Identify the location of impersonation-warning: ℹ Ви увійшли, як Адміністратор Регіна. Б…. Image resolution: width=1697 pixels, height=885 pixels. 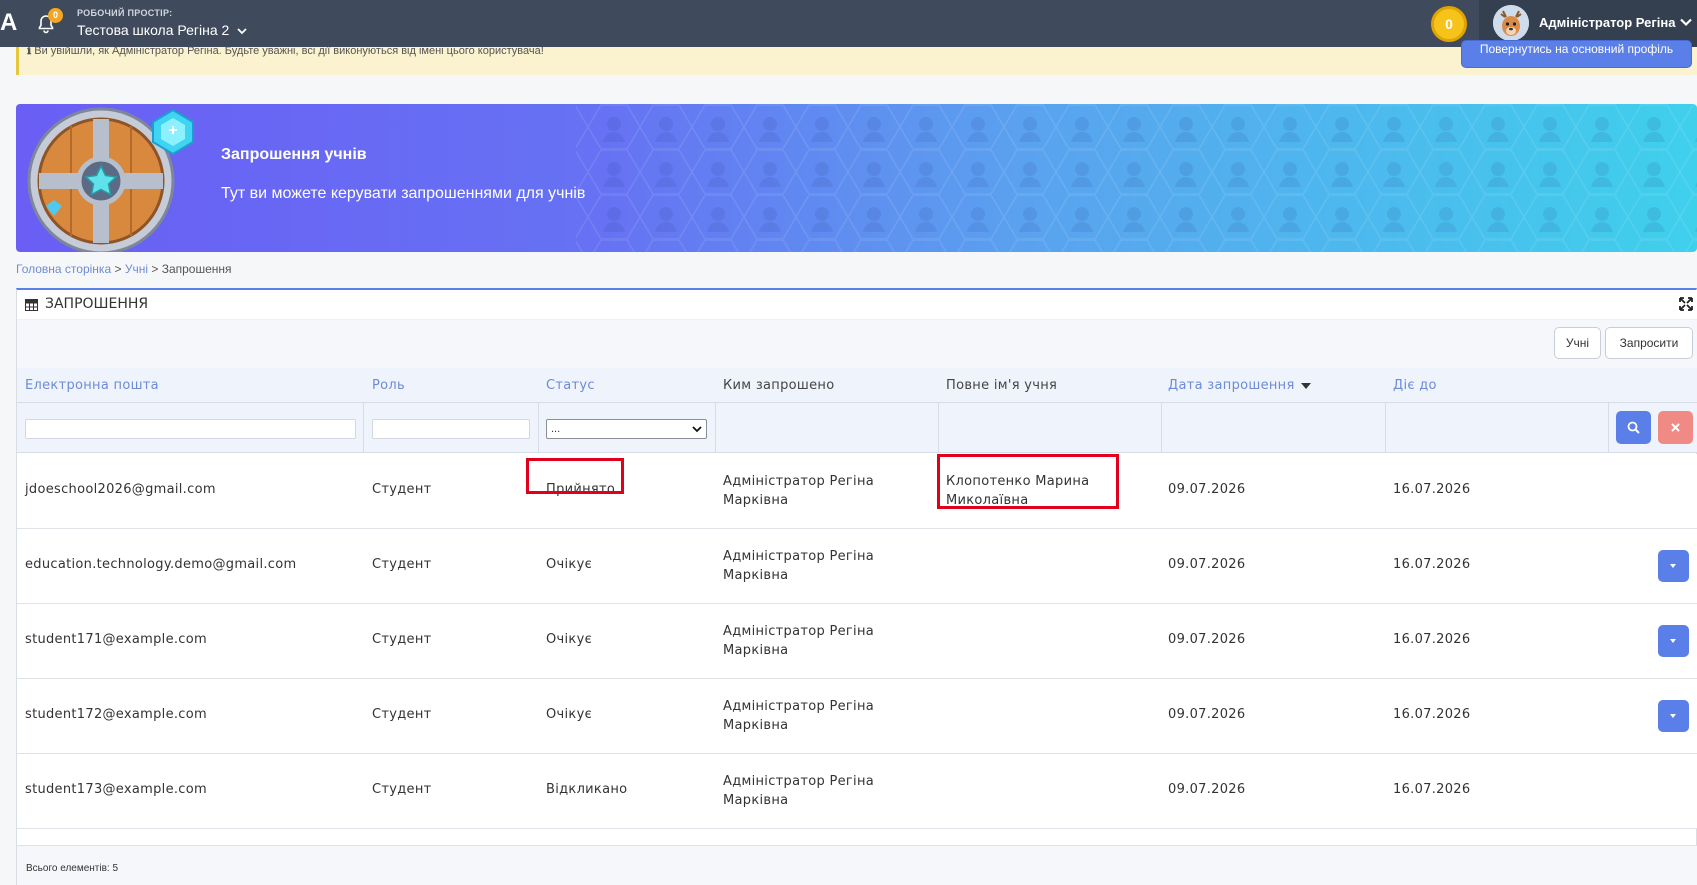
(856, 61).